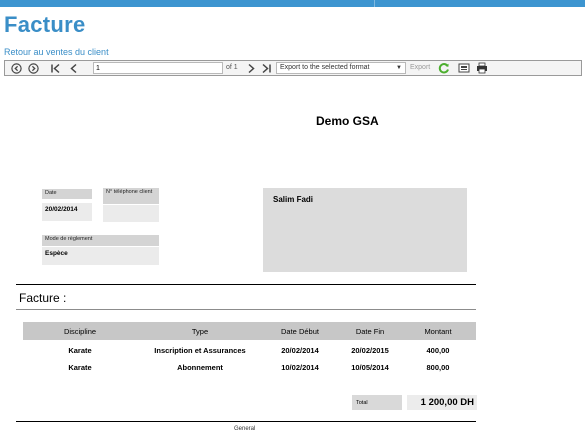  What do you see at coordinates (33, 68) in the screenshot?
I see `next-page-circle-icon` at bounding box center [33, 68].